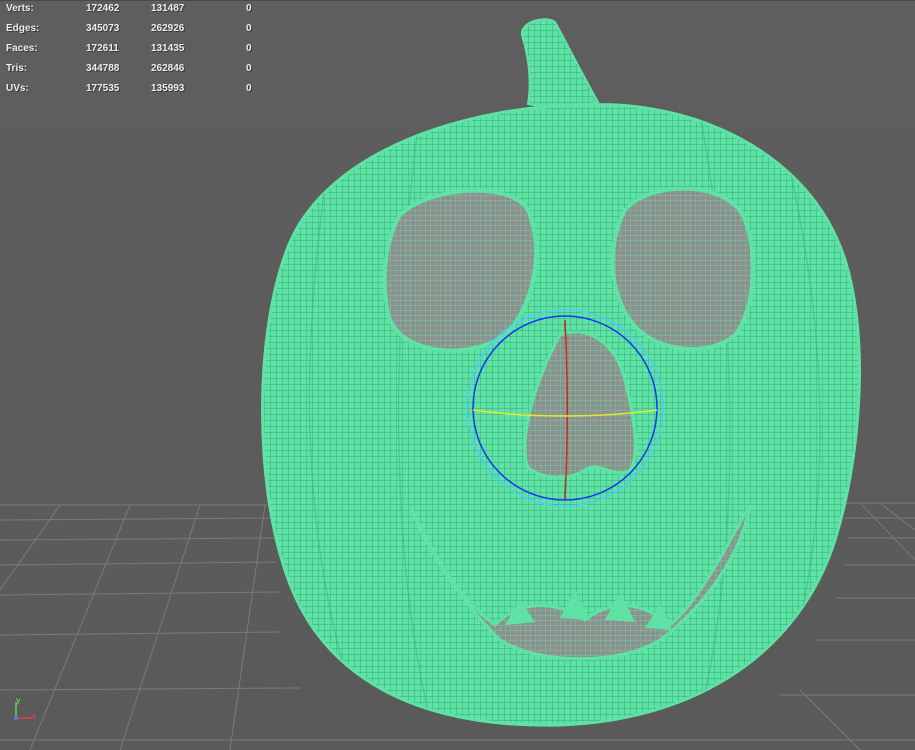 The height and width of the screenshot is (750, 915). What do you see at coordinates (25, 712) in the screenshot?
I see `view-axis-indicator: y x` at bounding box center [25, 712].